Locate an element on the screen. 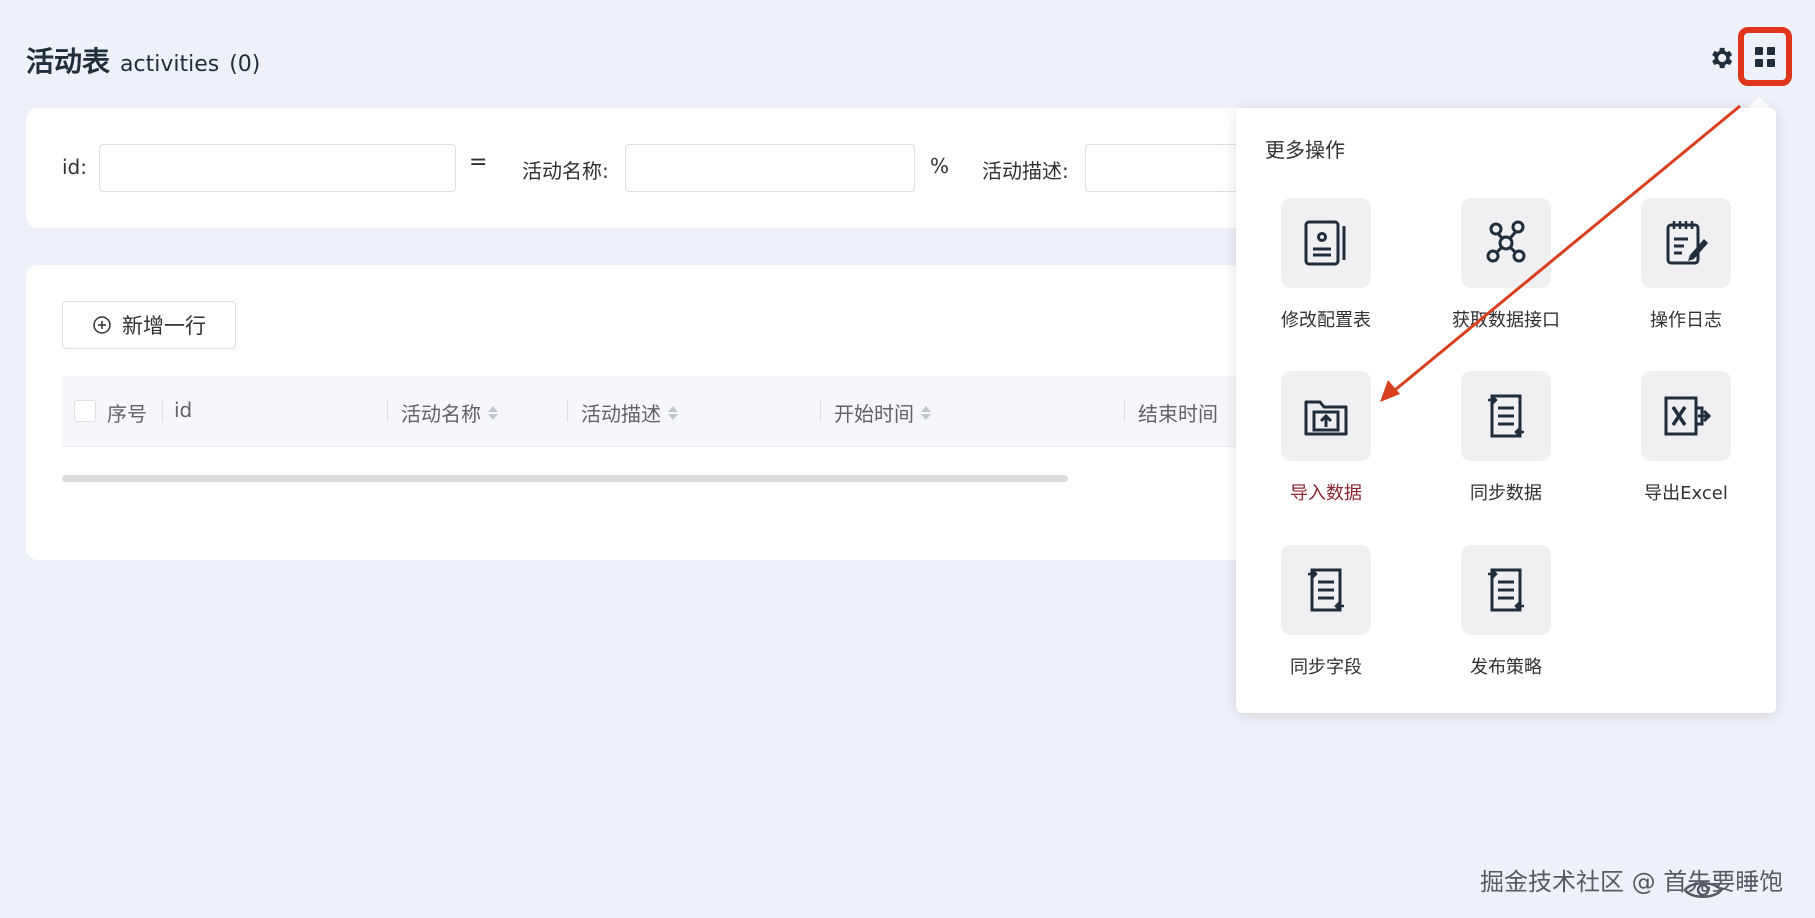 The image size is (1815, 918). horizontal-scrollbar is located at coordinates (565, 478).